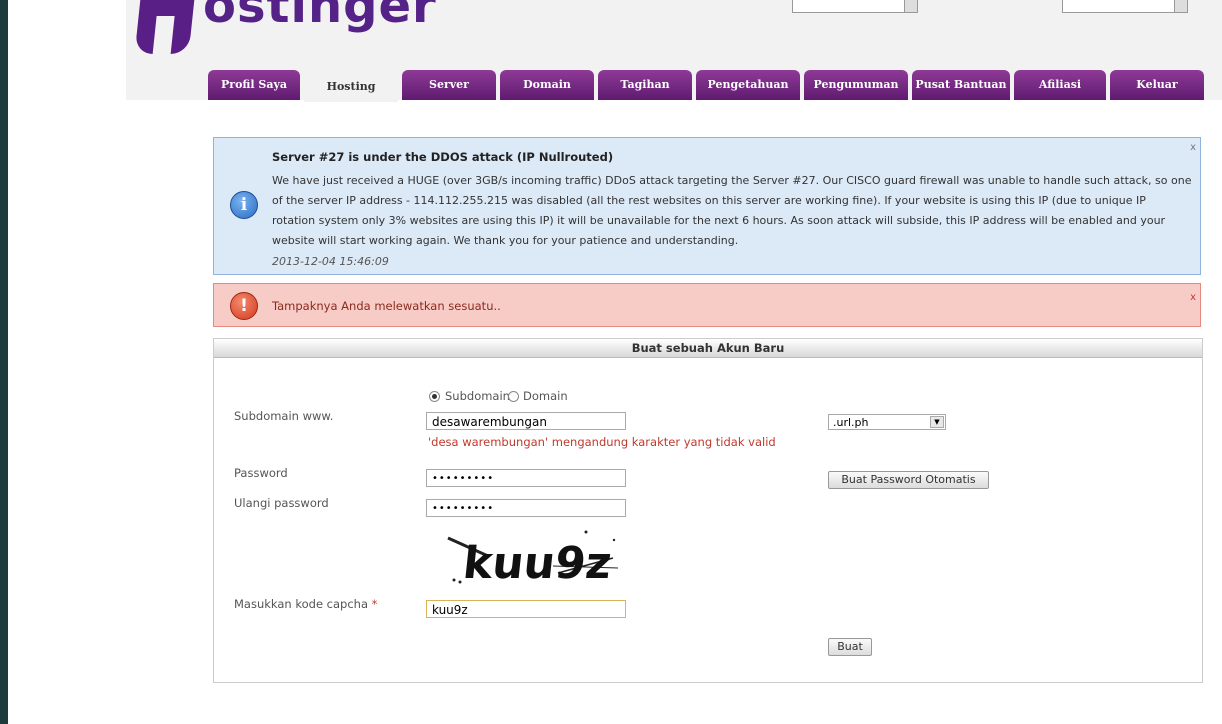 The height and width of the screenshot is (724, 1222). I want to click on captcha-input: kuu9z, so click(526, 609).